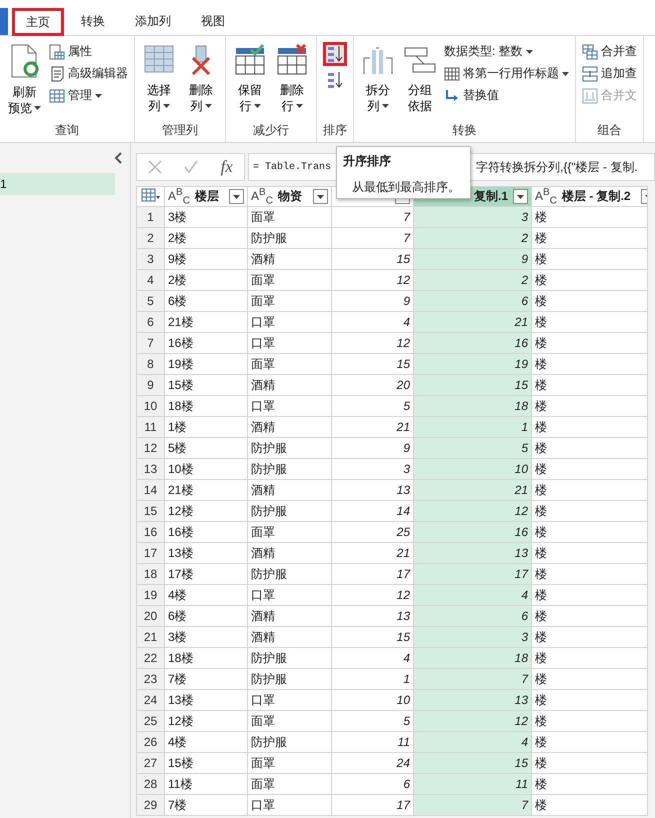  Describe the element at coordinates (150, 616) in the screenshot. I see `row-number: 20` at that location.